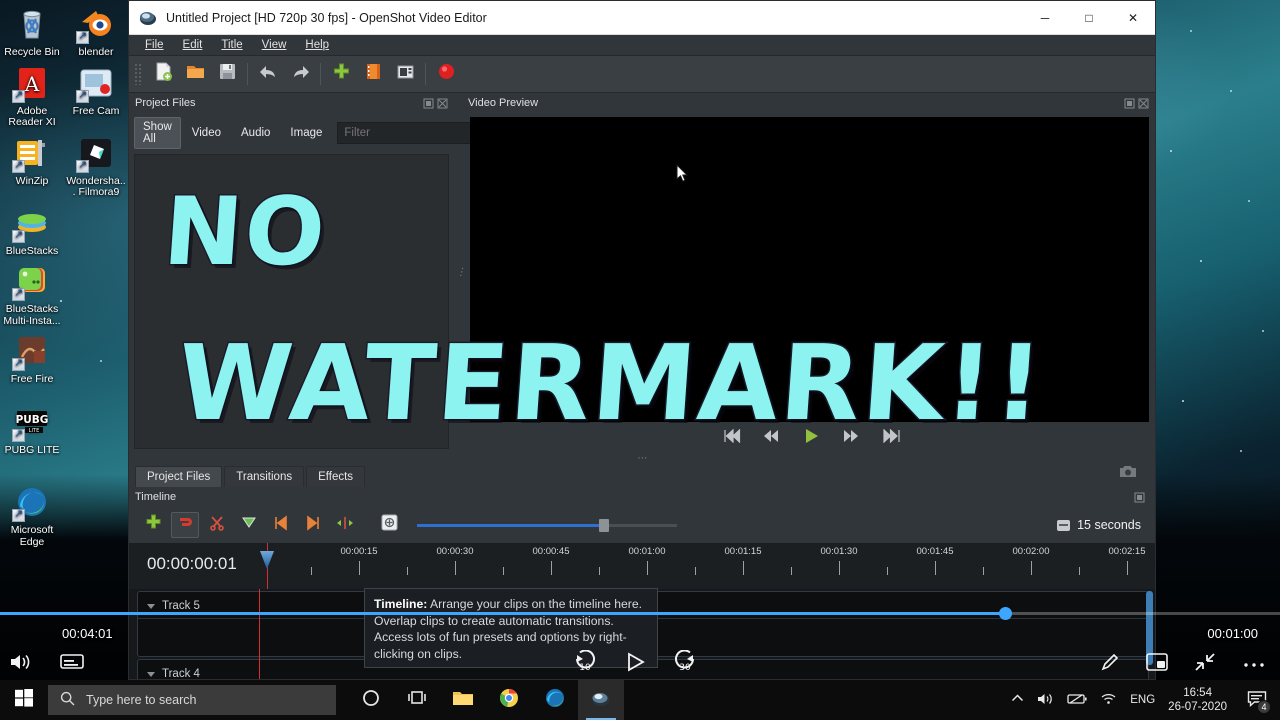 Image resolution: width=1280 pixels, height=720 pixels. I want to click on shortcut-arrow-icon, so click(18, 96).